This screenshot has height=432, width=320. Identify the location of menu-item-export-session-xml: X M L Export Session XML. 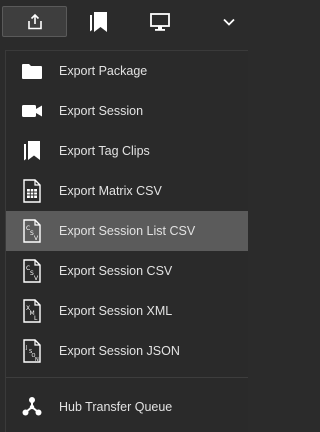
(127, 311).